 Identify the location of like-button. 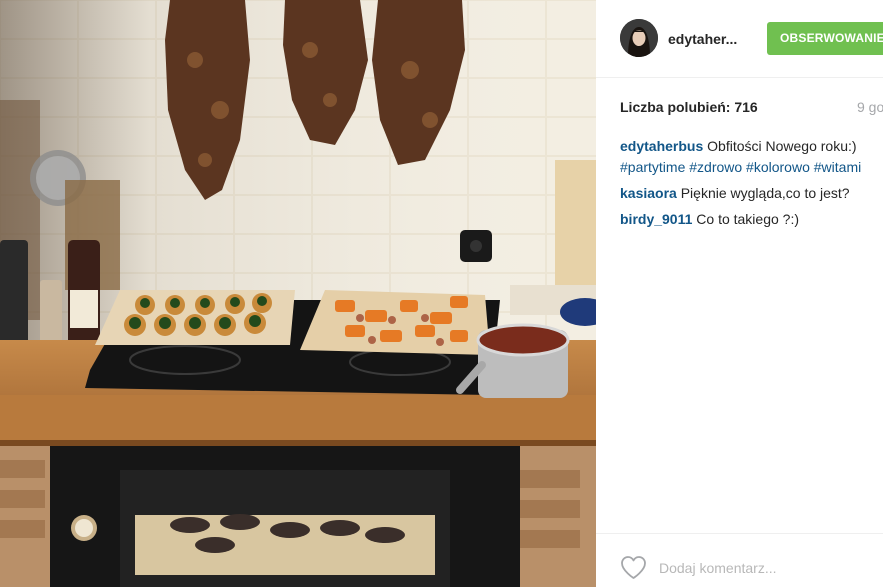
(633, 567).